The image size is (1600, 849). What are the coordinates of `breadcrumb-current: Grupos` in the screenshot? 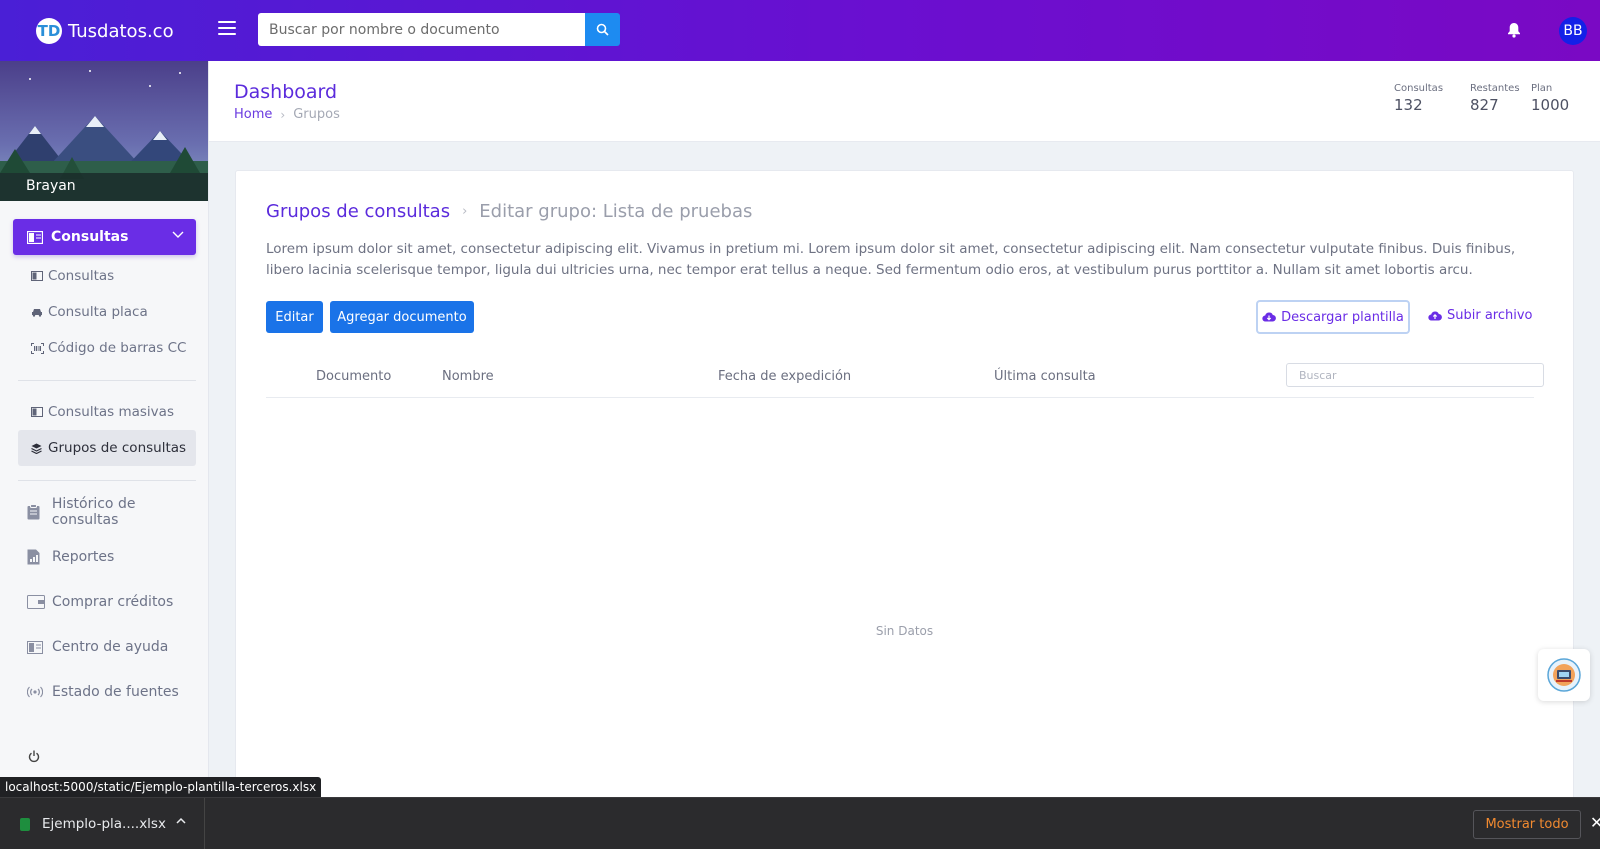 It's located at (316, 114).